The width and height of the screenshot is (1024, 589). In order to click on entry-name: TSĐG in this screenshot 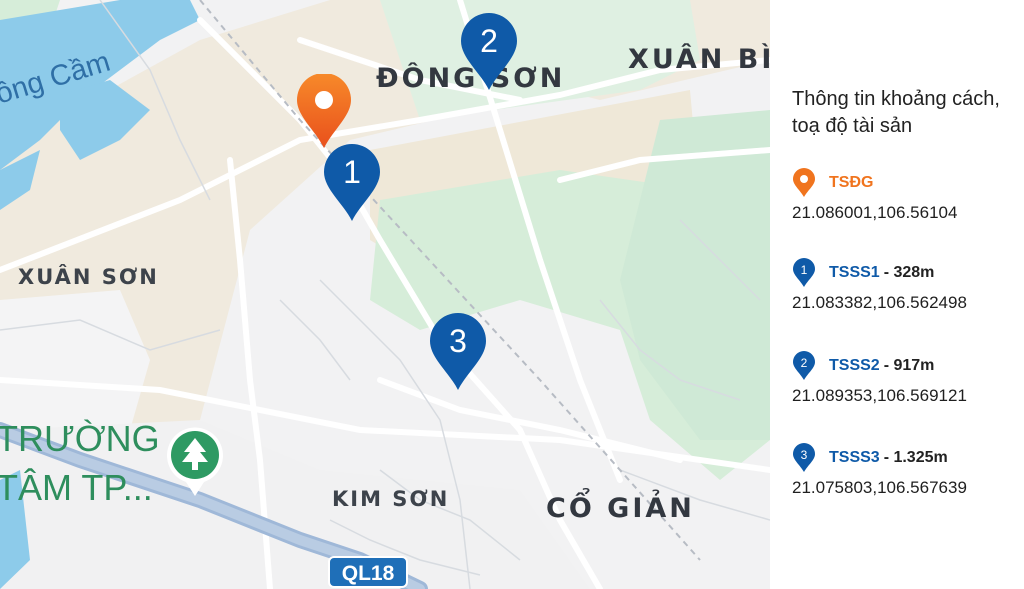, I will do `click(851, 182)`.